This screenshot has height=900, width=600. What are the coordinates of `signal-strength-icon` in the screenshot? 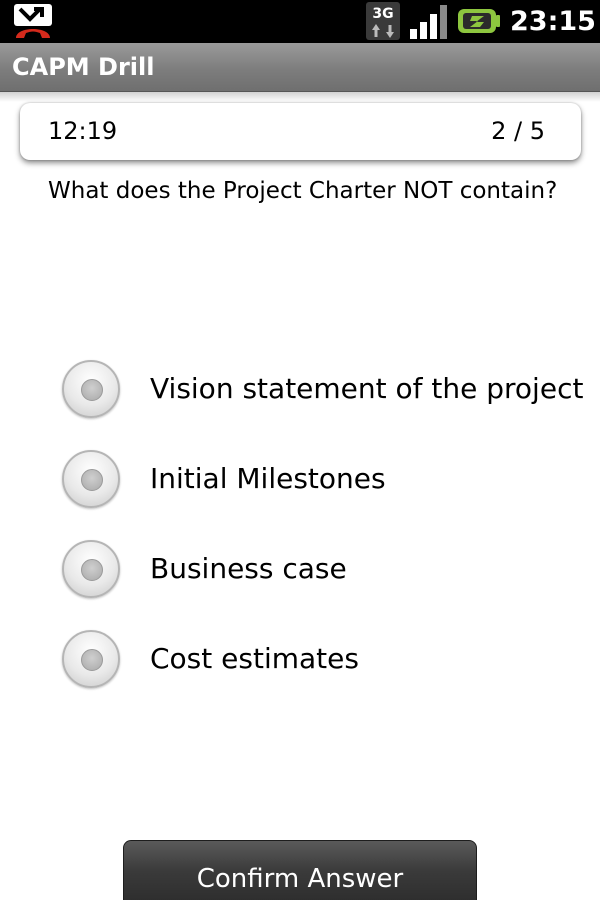 It's located at (428, 22).